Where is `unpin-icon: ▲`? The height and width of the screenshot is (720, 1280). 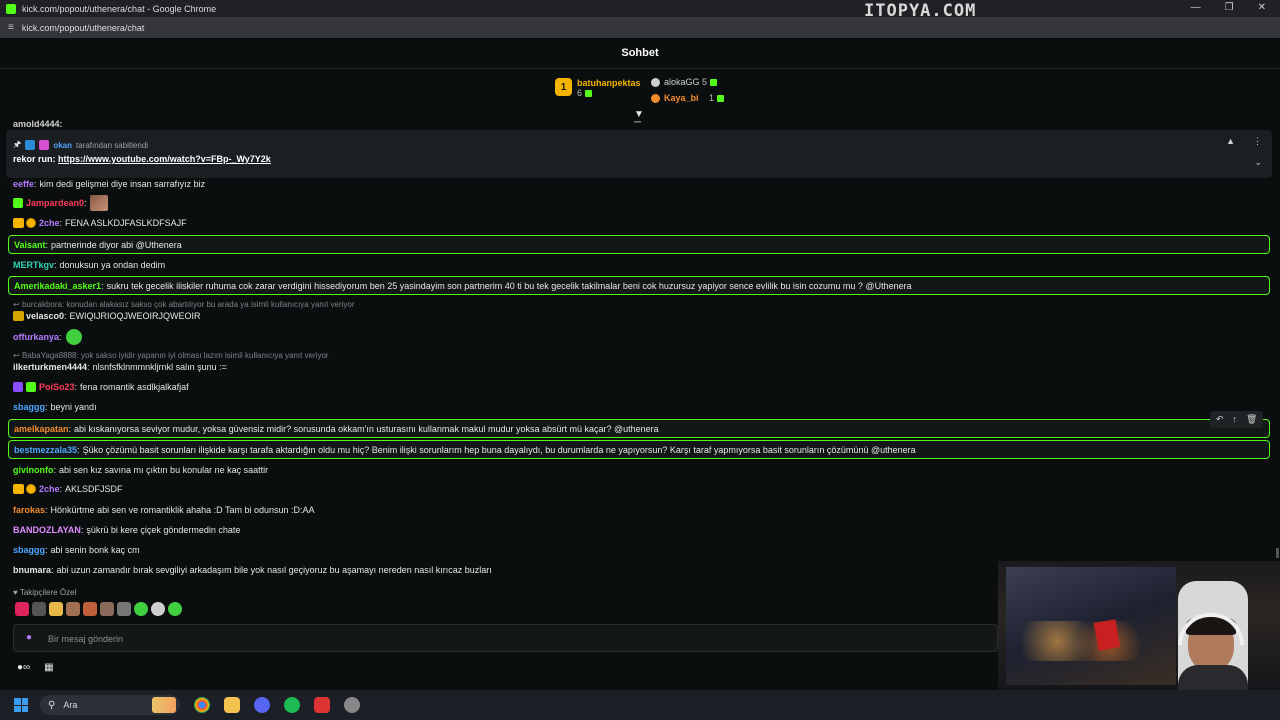
unpin-icon: ▲ is located at coordinates (1230, 141).